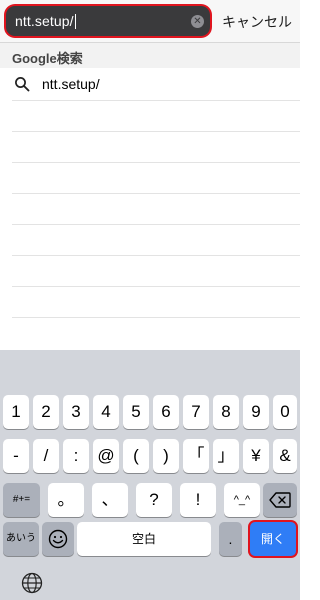 The width and height of the screenshot is (320, 600). What do you see at coordinates (136, 412) in the screenshot?
I see `key-5: 5` at bounding box center [136, 412].